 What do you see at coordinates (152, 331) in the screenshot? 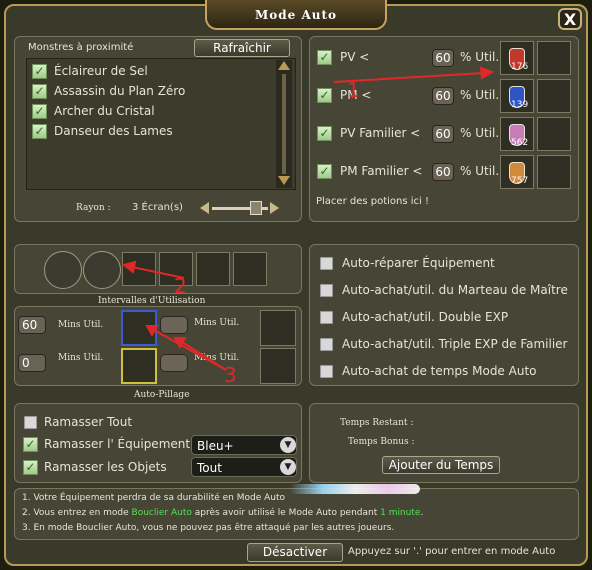
I see `annotation-arrowhead-3a` at bounding box center [152, 331].